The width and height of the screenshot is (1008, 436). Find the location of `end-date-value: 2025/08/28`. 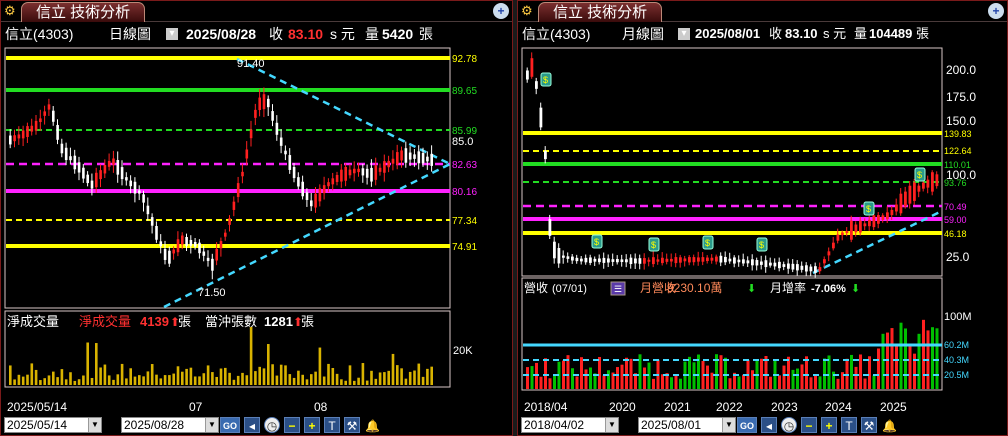

end-date-value: 2025/08/28 is located at coordinates (154, 425).